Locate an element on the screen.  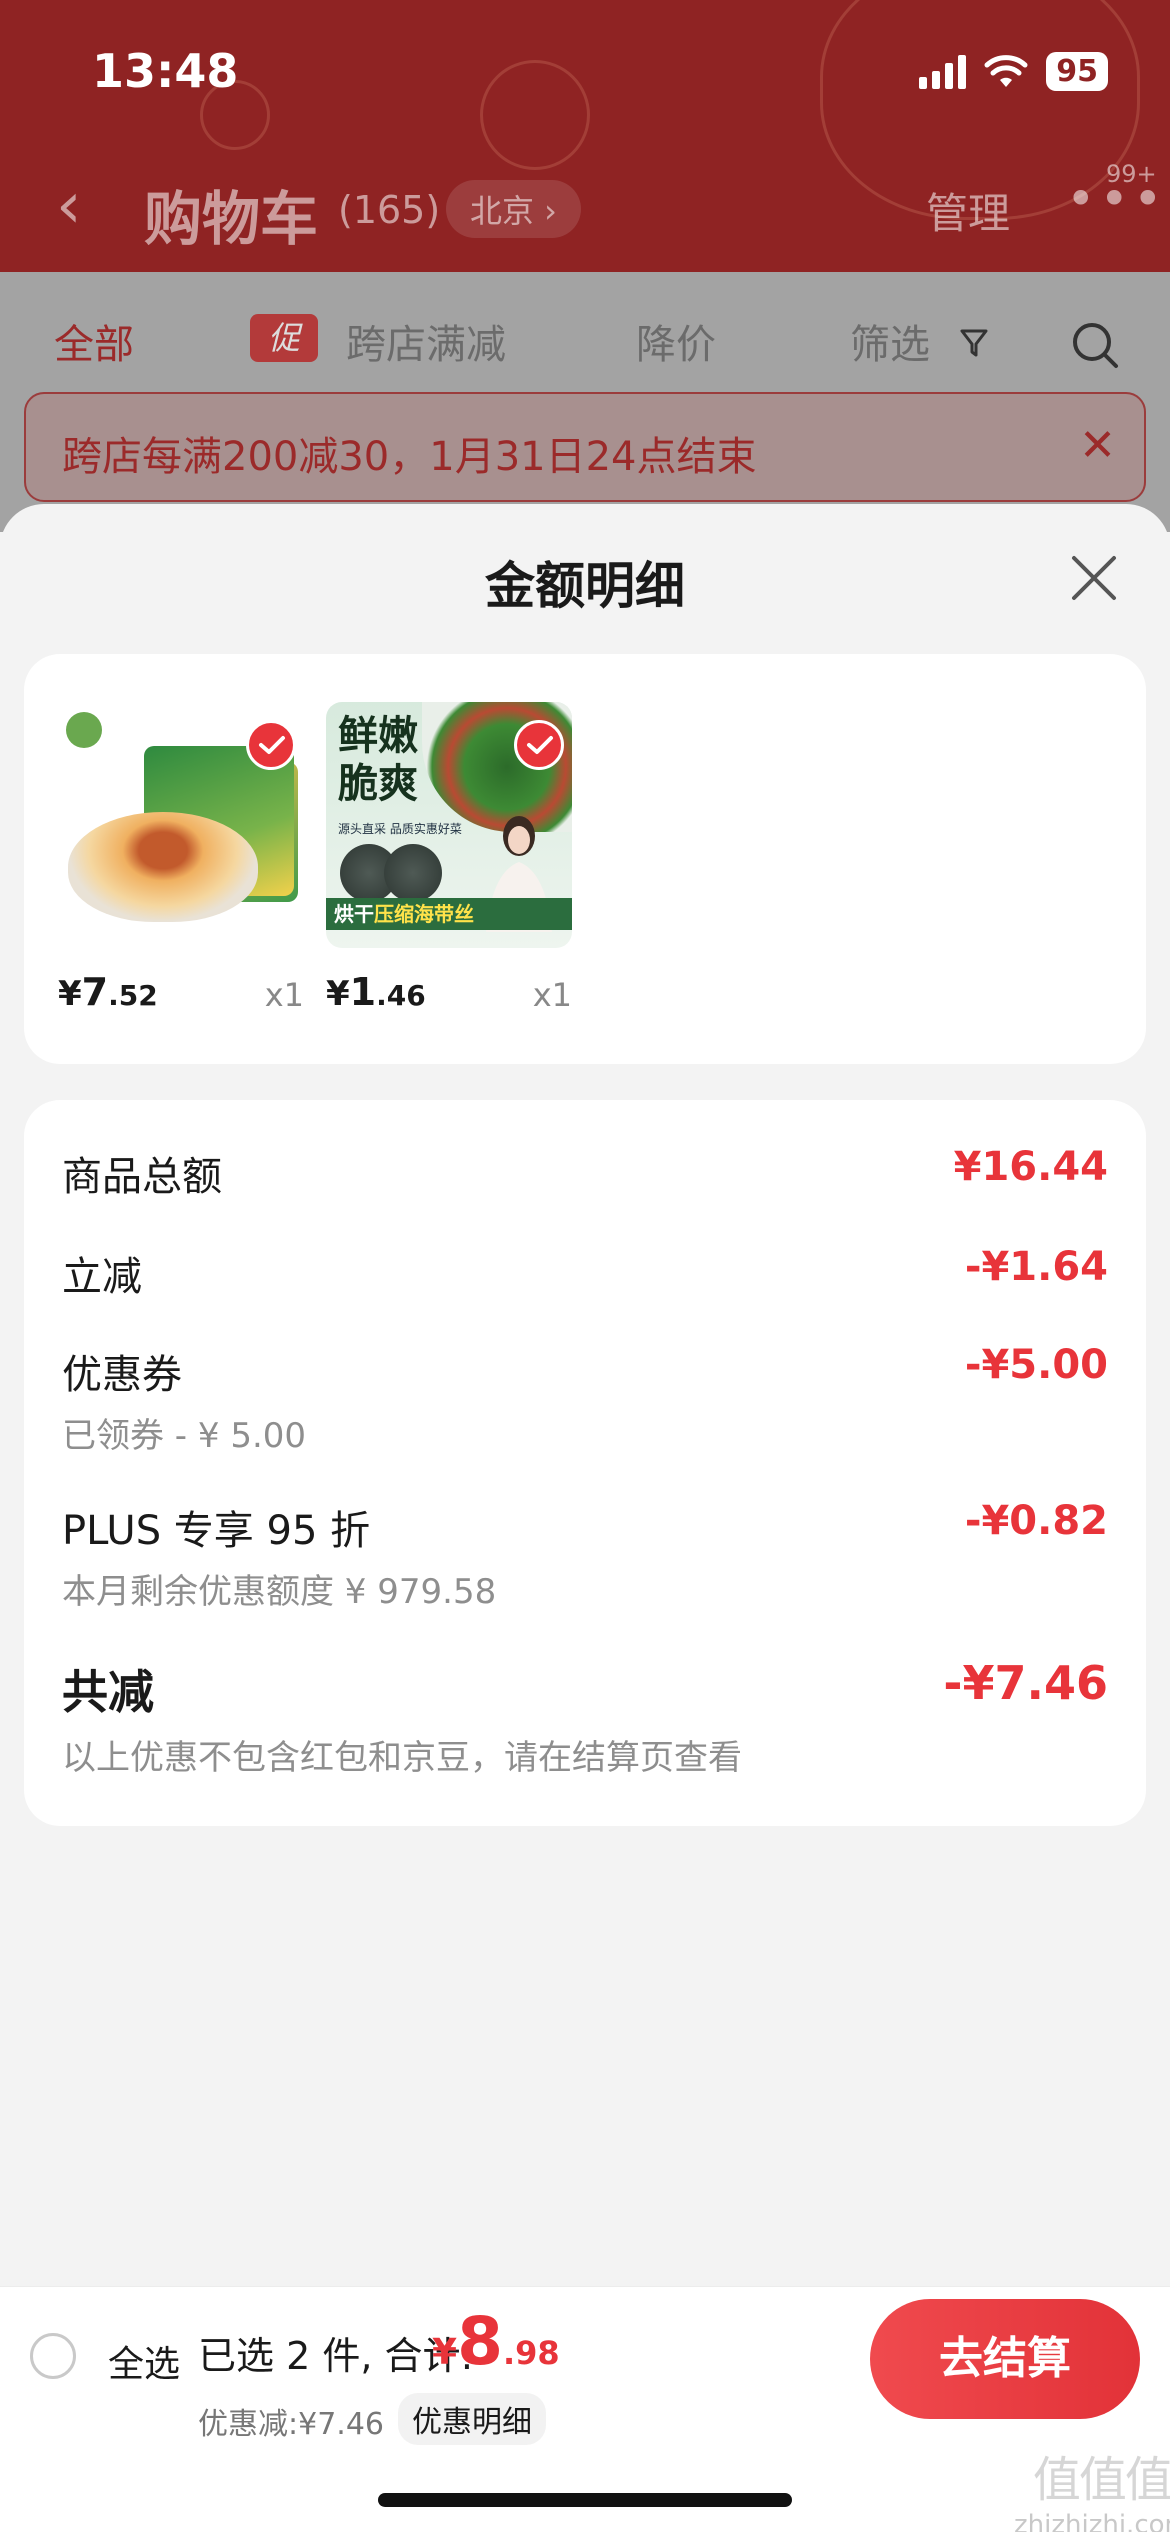
promo-banner: 跨店每满200减30，1月31日24点结束 ✕ is located at coordinates (585, 447).